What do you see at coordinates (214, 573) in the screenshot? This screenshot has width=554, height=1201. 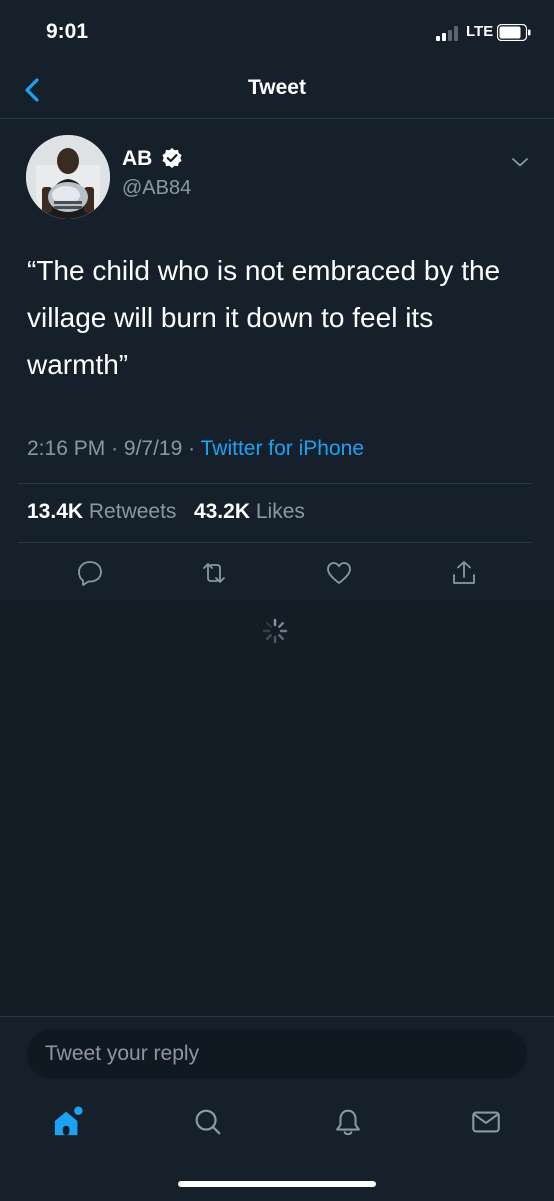 I see `retweet-icon` at bounding box center [214, 573].